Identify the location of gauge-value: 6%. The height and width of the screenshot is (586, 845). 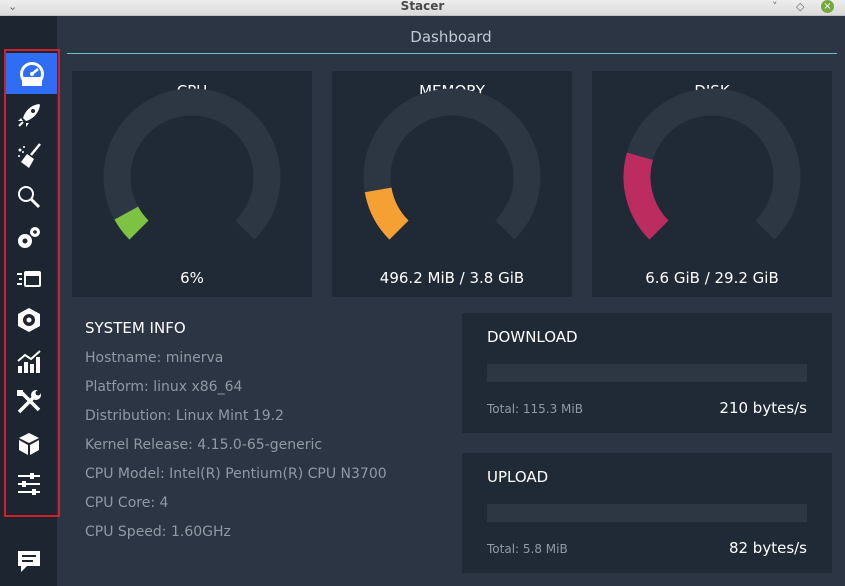
(192, 278).